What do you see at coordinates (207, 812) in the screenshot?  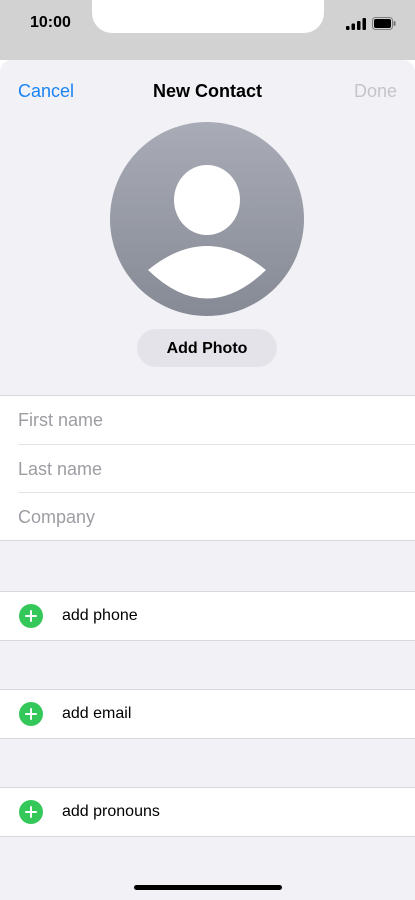 I see `add-pronouns-row: add pronouns` at bounding box center [207, 812].